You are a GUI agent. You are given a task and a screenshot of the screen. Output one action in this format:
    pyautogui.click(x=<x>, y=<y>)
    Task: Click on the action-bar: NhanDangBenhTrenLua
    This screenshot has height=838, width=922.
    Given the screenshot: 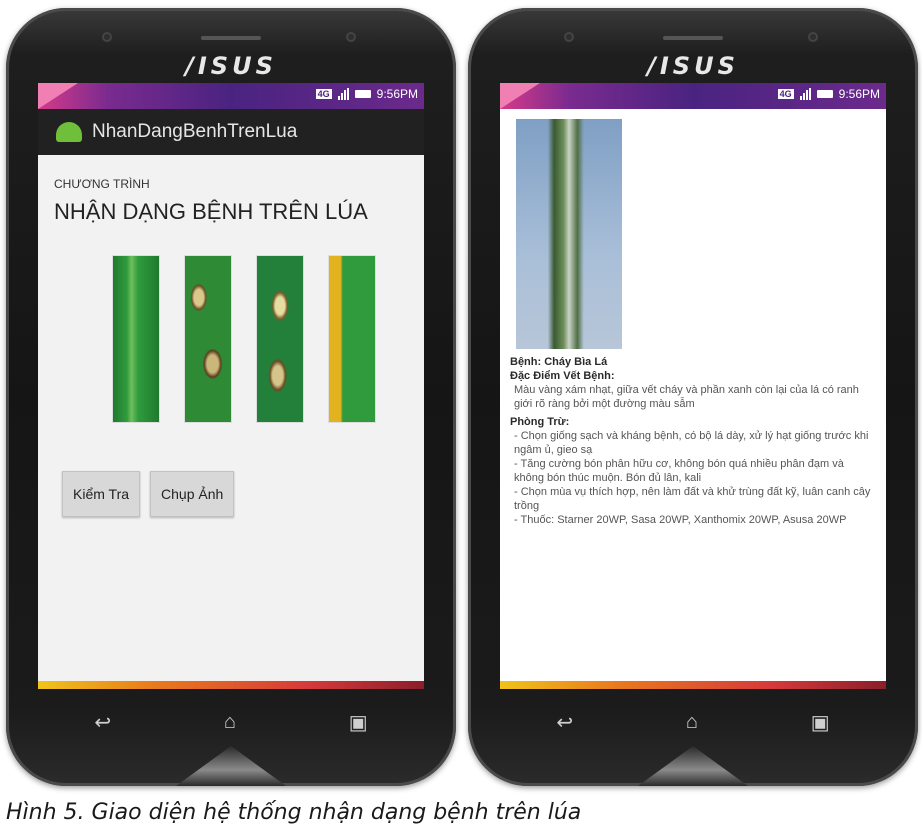 What is the action you would take?
    pyautogui.click(x=231, y=132)
    